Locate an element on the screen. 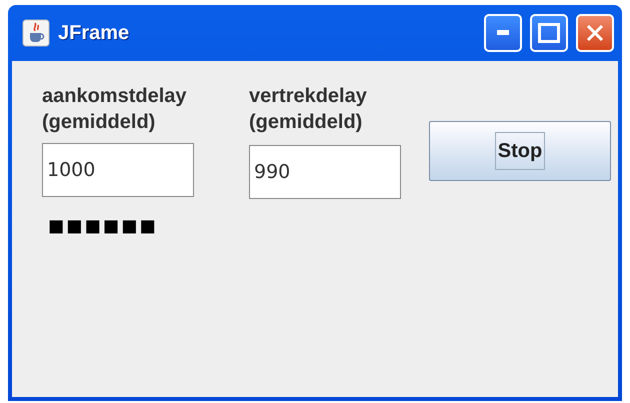  maximize-icon is located at coordinates (549, 33).